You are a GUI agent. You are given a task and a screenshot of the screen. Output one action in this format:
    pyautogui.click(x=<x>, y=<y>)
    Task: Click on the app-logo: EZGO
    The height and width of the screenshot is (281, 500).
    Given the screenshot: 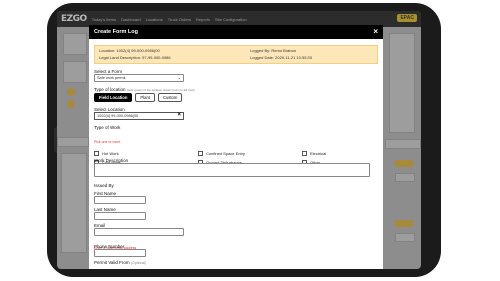 What is the action you would take?
    pyautogui.click(x=74, y=19)
    